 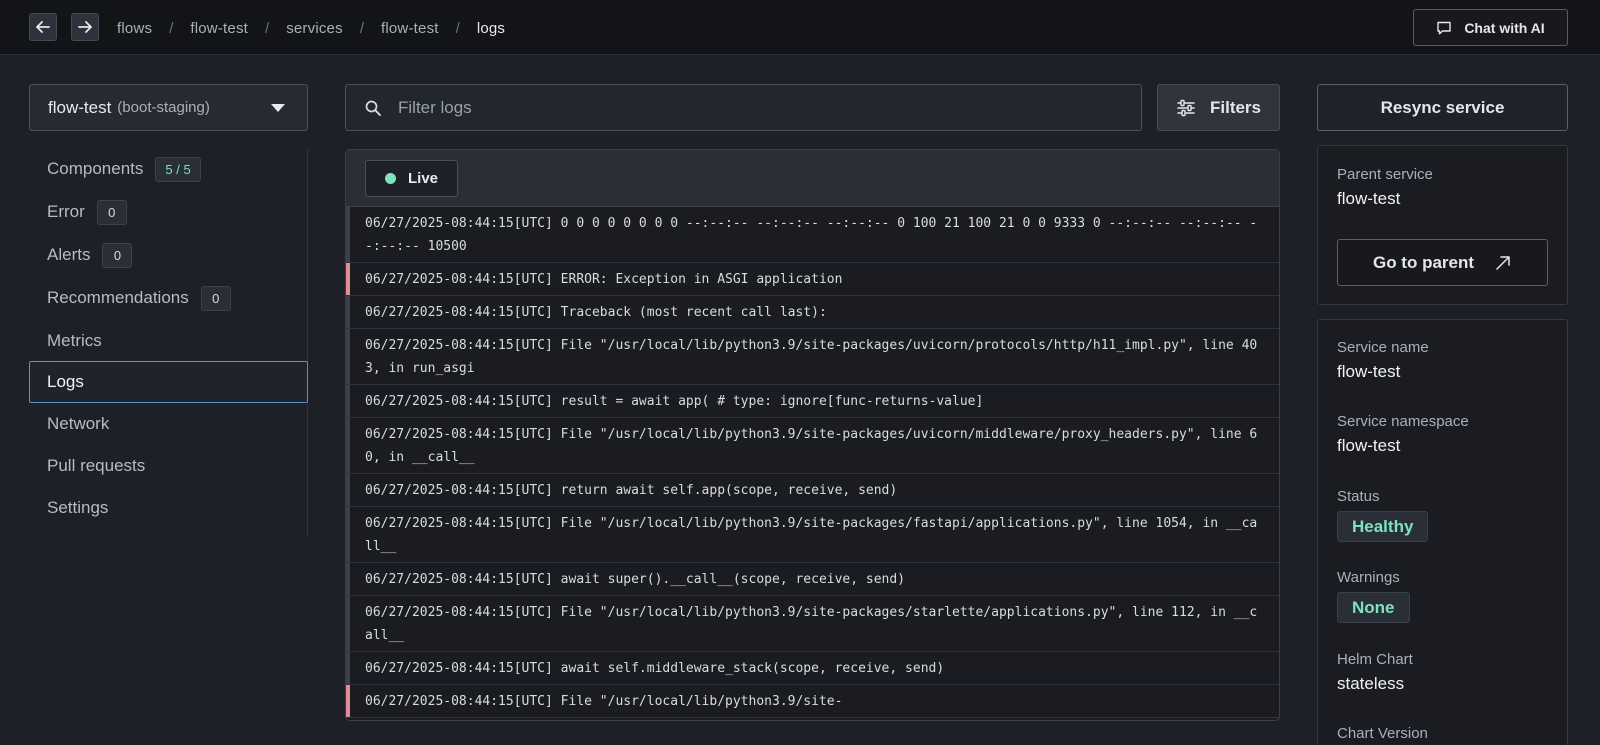 I want to click on helm-chart-value: stateless, so click(x=1371, y=683).